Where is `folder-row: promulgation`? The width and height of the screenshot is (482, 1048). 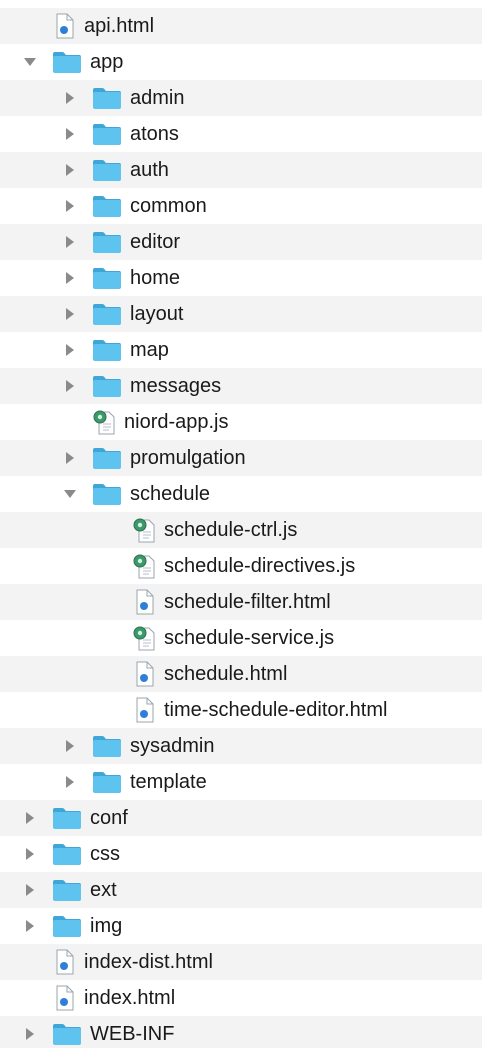
folder-row: promulgation is located at coordinates (241, 458).